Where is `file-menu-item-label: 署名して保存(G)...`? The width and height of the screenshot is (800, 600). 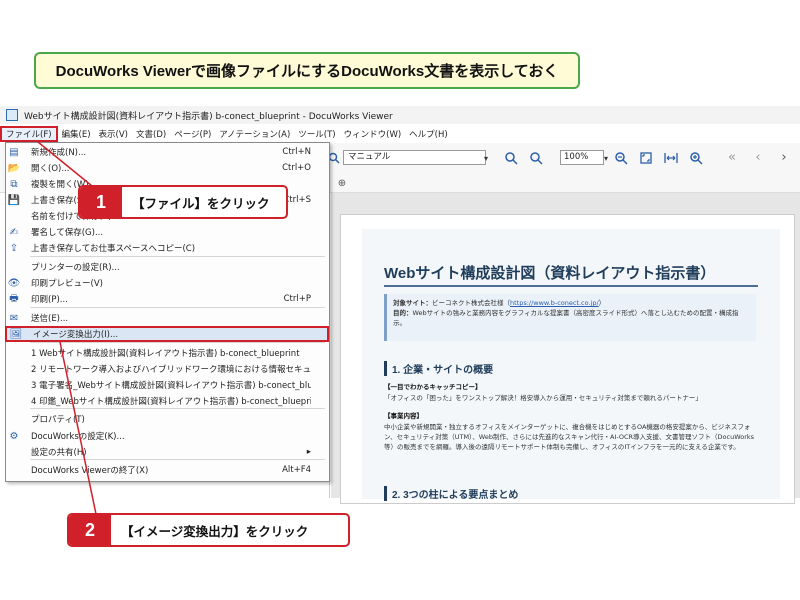
file-menu-item-label: 署名して保存(G)... is located at coordinates (67, 233).